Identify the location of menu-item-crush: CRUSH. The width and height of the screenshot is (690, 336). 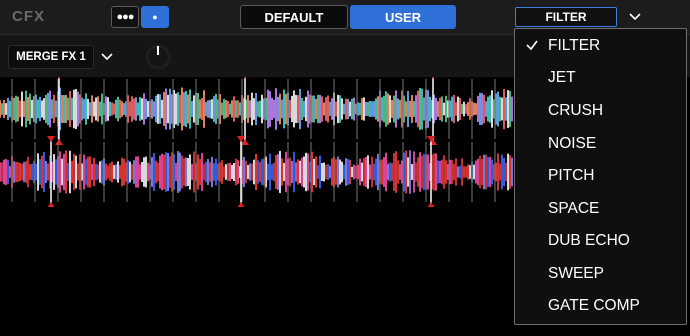
(600, 111).